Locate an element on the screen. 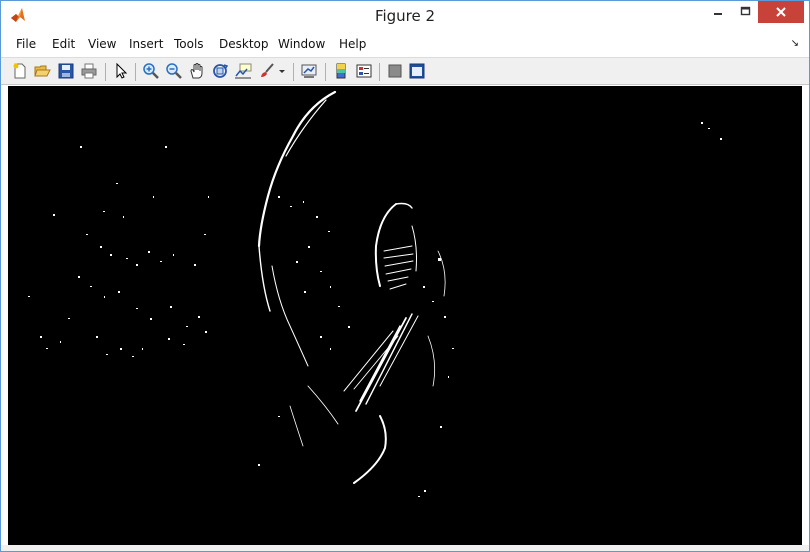 The image size is (810, 552). data-cursor-icon is located at coordinates (243, 71).